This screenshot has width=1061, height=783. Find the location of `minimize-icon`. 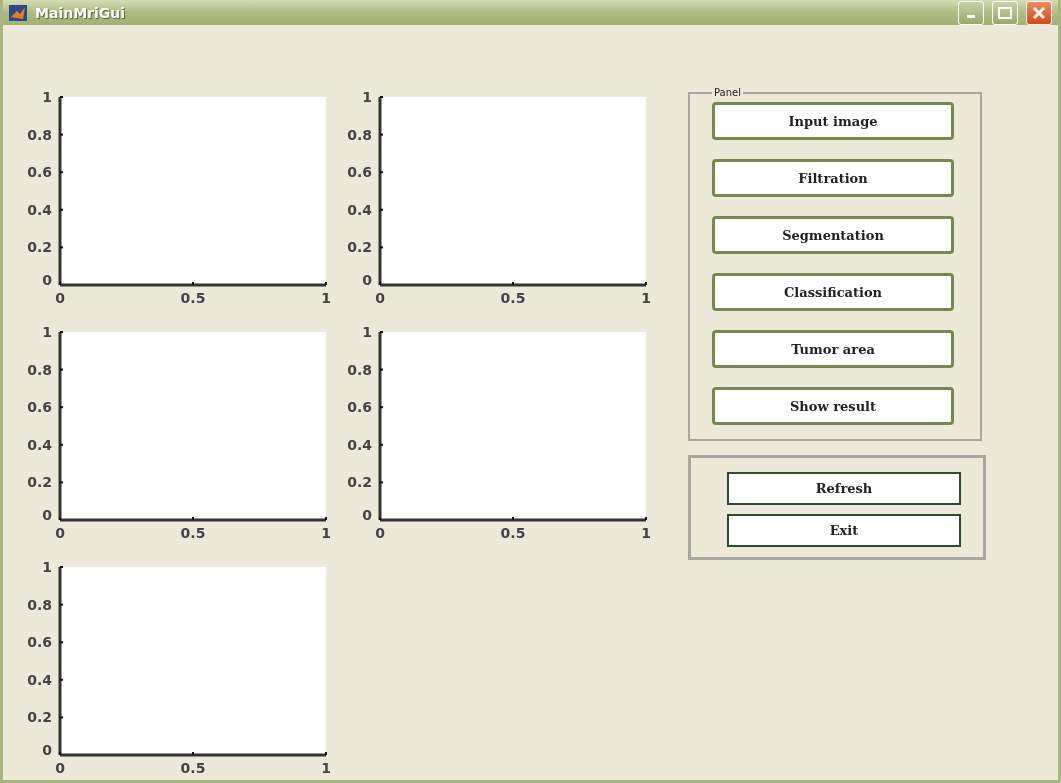

minimize-icon is located at coordinates (971, 16).